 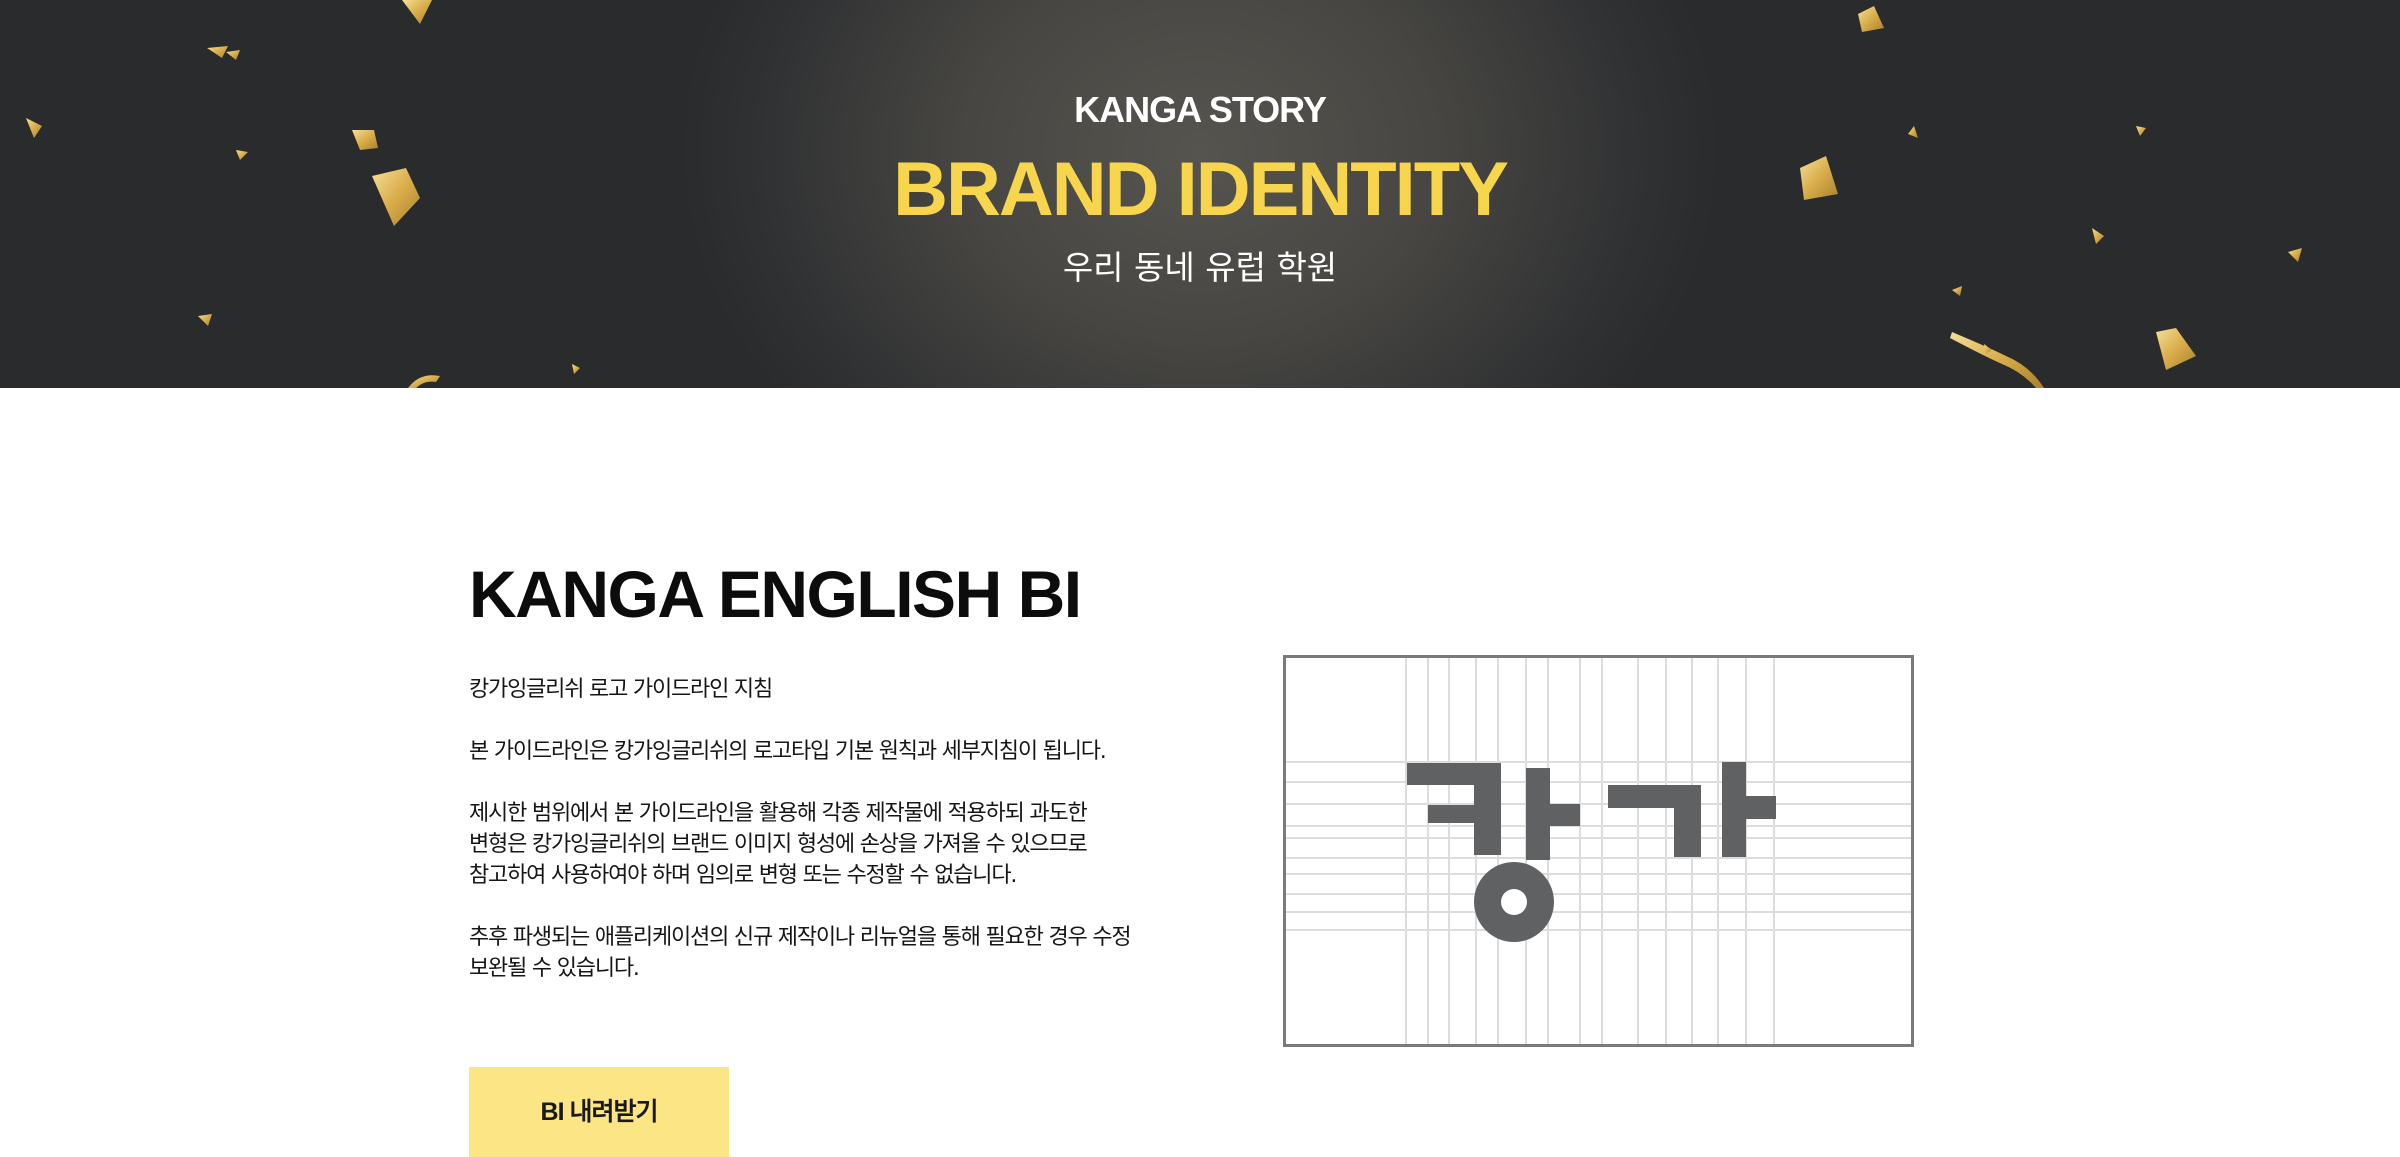 I want to click on hero-kicker: KANGA STORY, so click(x=1200, y=109).